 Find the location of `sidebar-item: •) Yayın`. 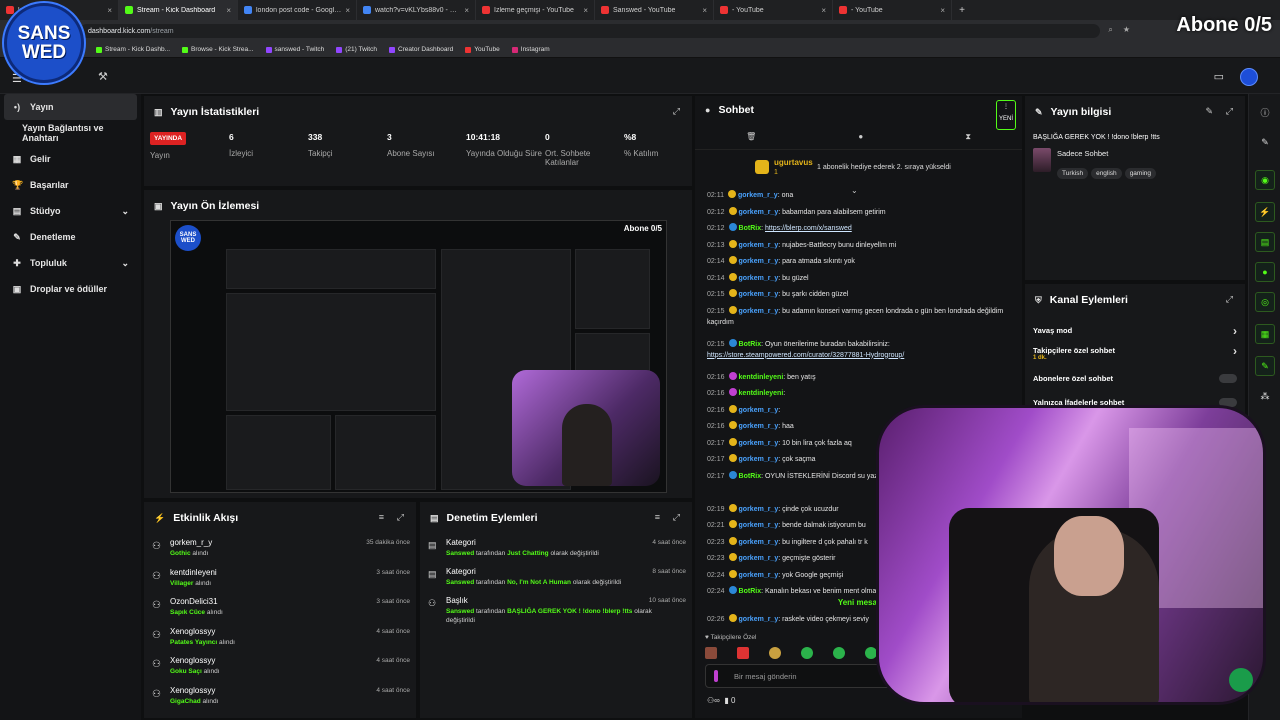

sidebar-item: •) Yayın is located at coordinates (70, 107).